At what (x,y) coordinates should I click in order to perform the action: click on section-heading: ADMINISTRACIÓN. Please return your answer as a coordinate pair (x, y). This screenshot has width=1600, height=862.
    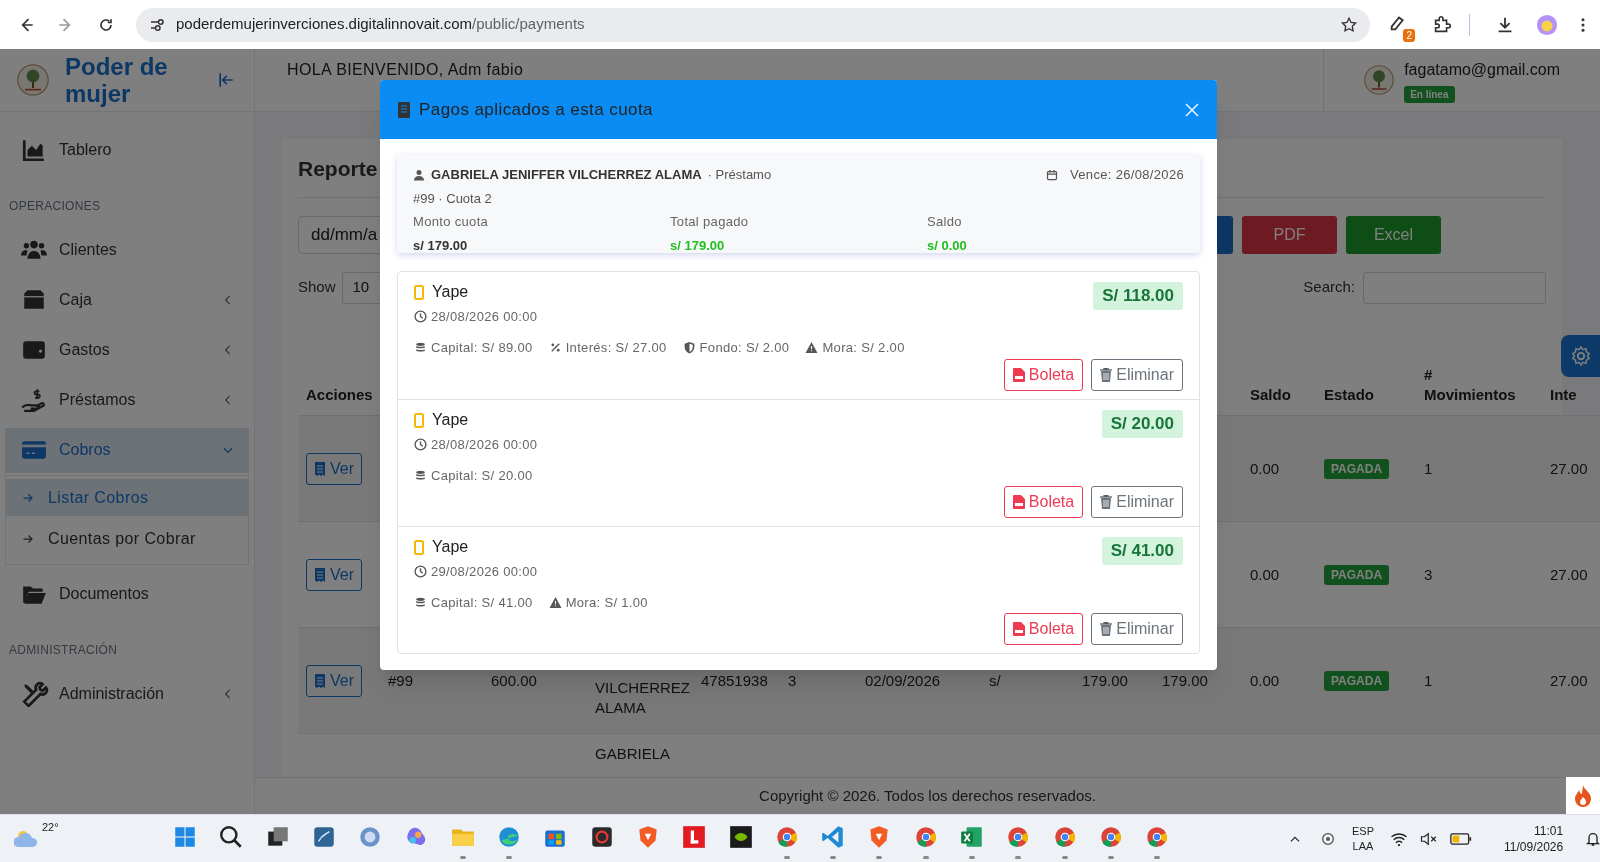
    Looking at the image, I should click on (63, 650).